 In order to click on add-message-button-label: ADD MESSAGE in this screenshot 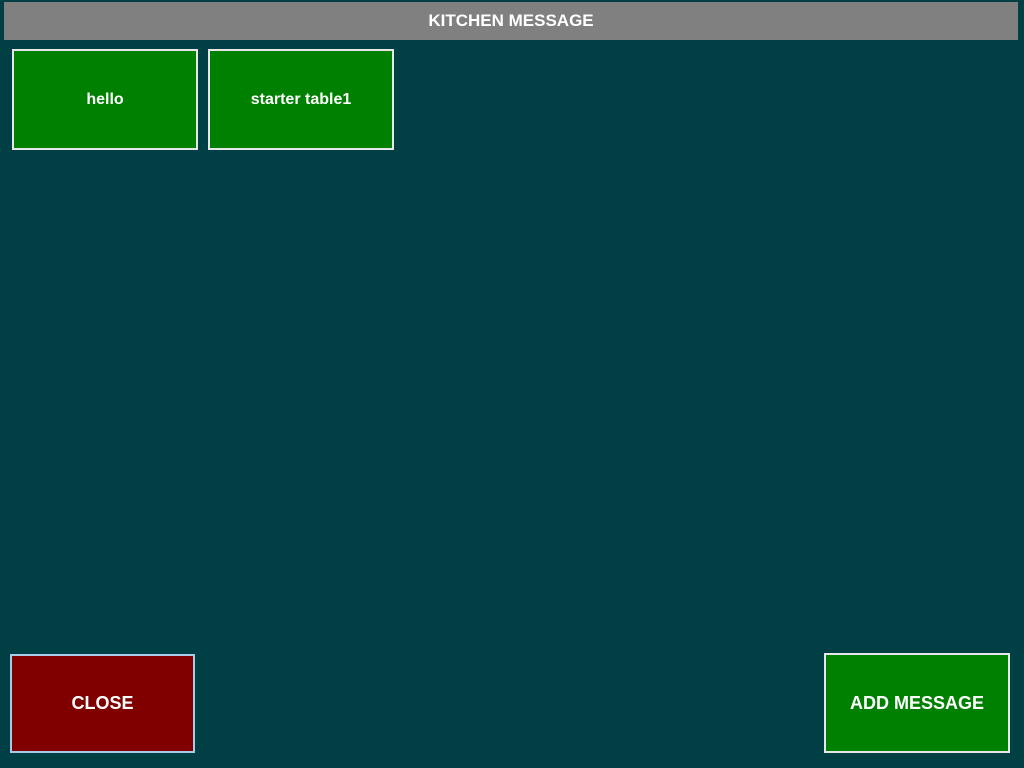, I will do `click(916, 702)`.